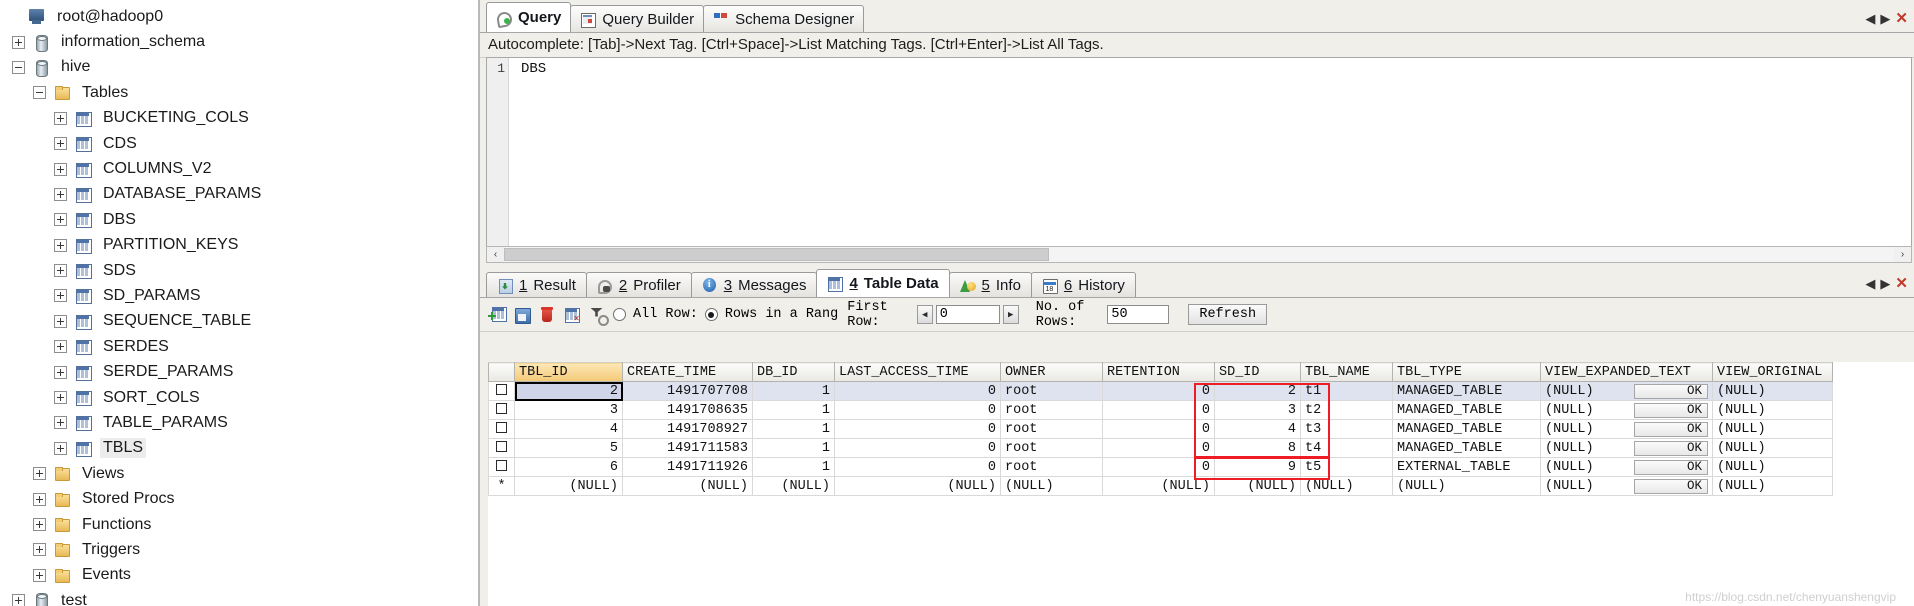 The image size is (1914, 606). What do you see at coordinates (1346, 448) in the screenshot?
I see `cell-tbl_name: t4` at bounding box center [1346, 448].